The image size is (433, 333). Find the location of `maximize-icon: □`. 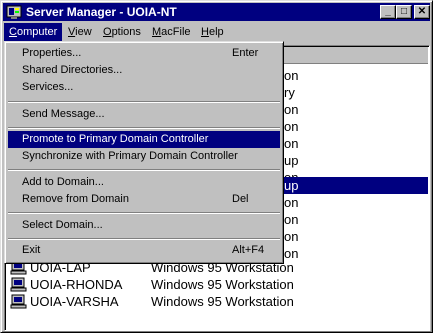

maximize-icon: □ is located at coordinates (404, 11).